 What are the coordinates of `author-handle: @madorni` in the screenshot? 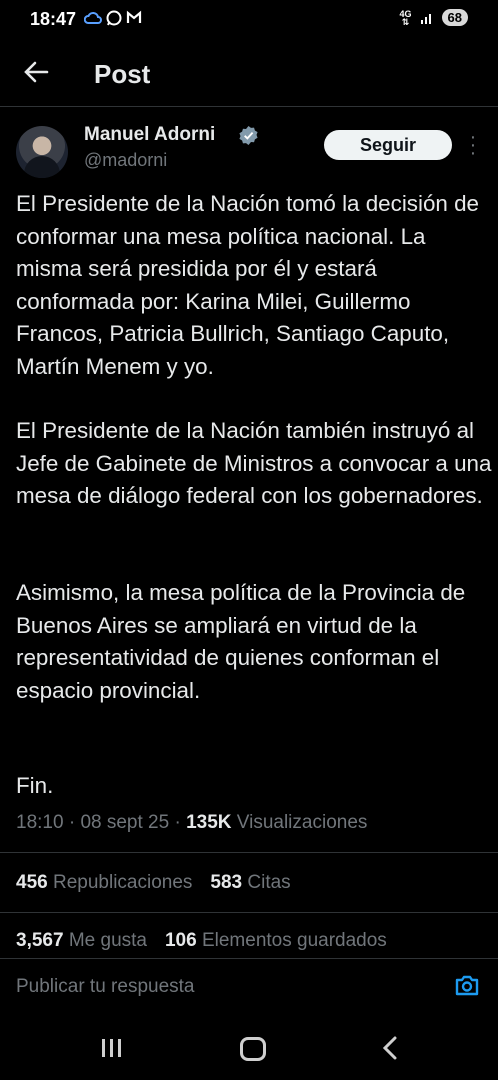 It's located at (125, 160).